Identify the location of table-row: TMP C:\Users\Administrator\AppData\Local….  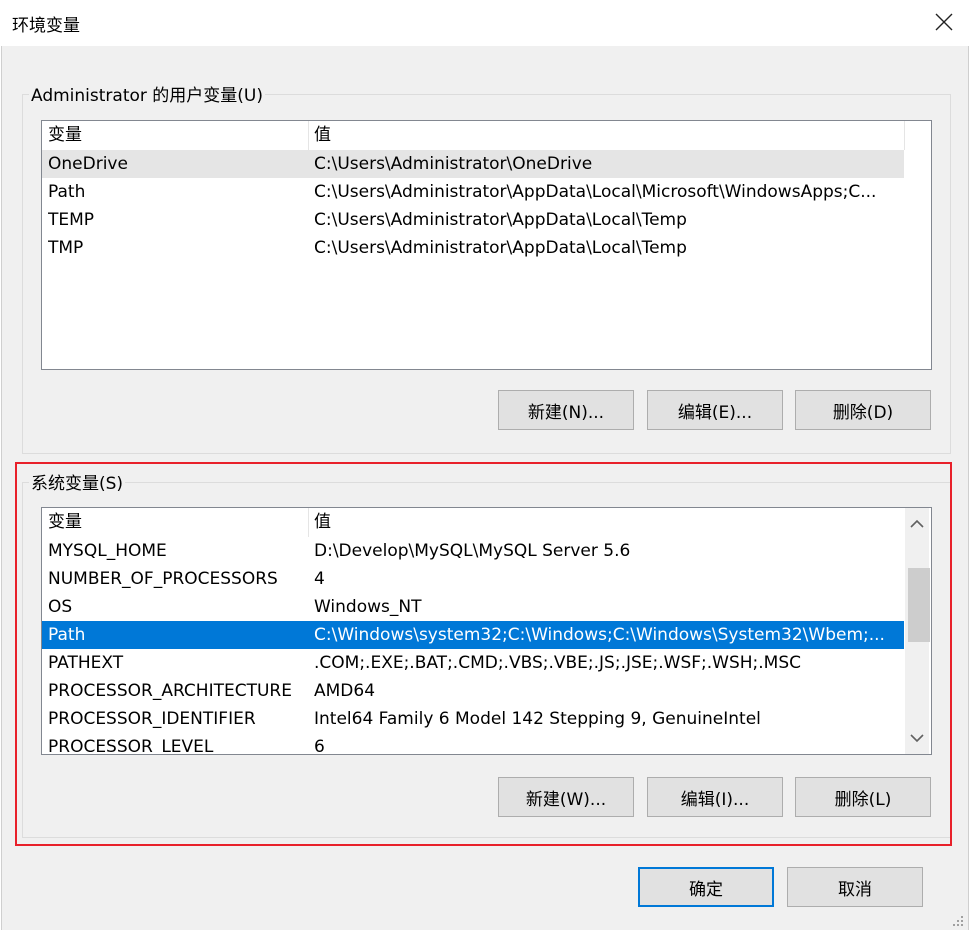
(486, 248).